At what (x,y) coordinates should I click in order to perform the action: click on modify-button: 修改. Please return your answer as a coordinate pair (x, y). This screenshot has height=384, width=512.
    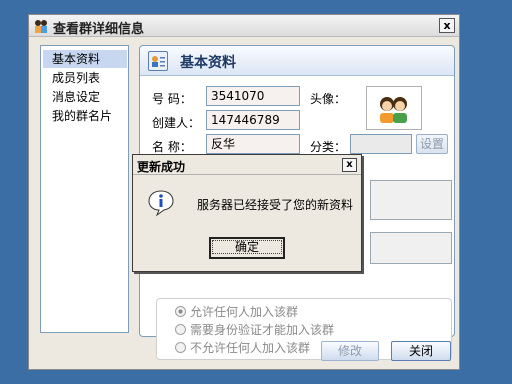
    Looking at the image, I should click on (350, 351).